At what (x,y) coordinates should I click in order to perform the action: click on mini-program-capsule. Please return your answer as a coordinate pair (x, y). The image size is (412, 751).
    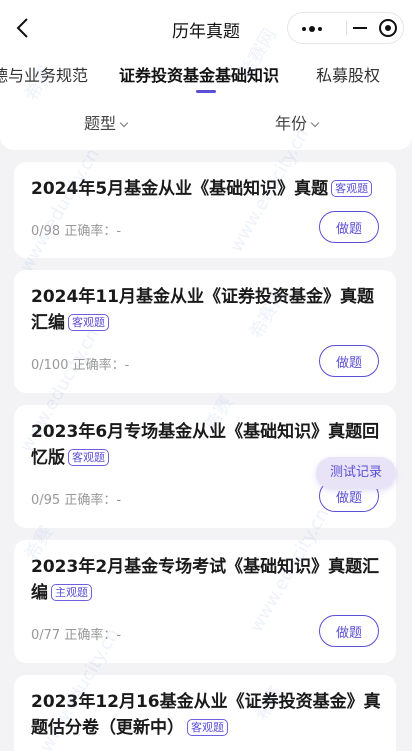
    Looking at the image, I should click on (345, 28).